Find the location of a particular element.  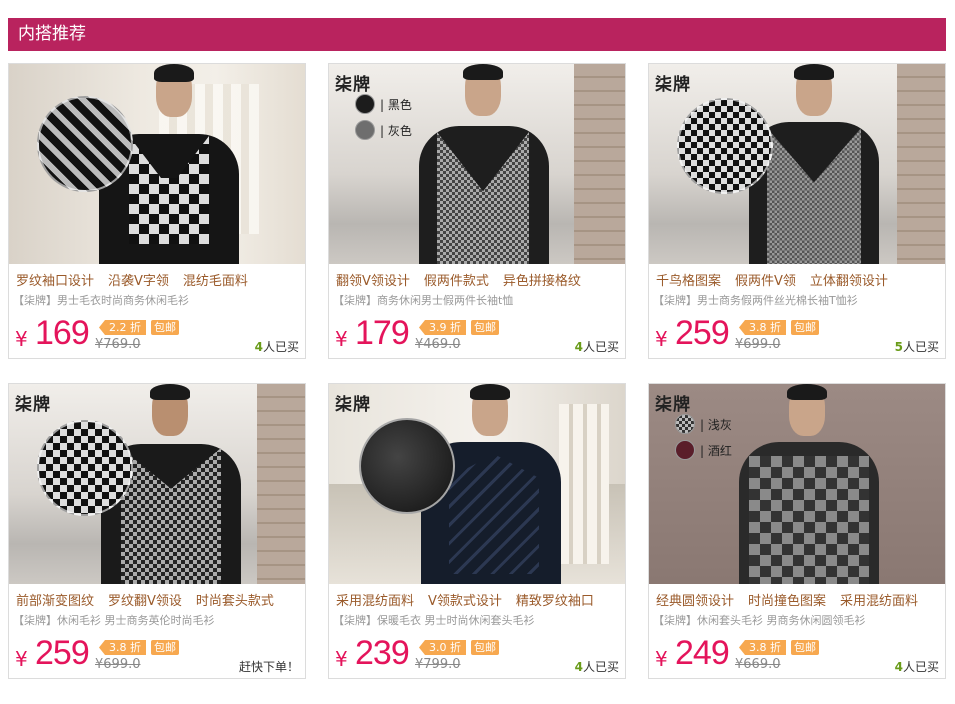

feature-text: 沿袭V字领 is located at coordinates (138, 281).